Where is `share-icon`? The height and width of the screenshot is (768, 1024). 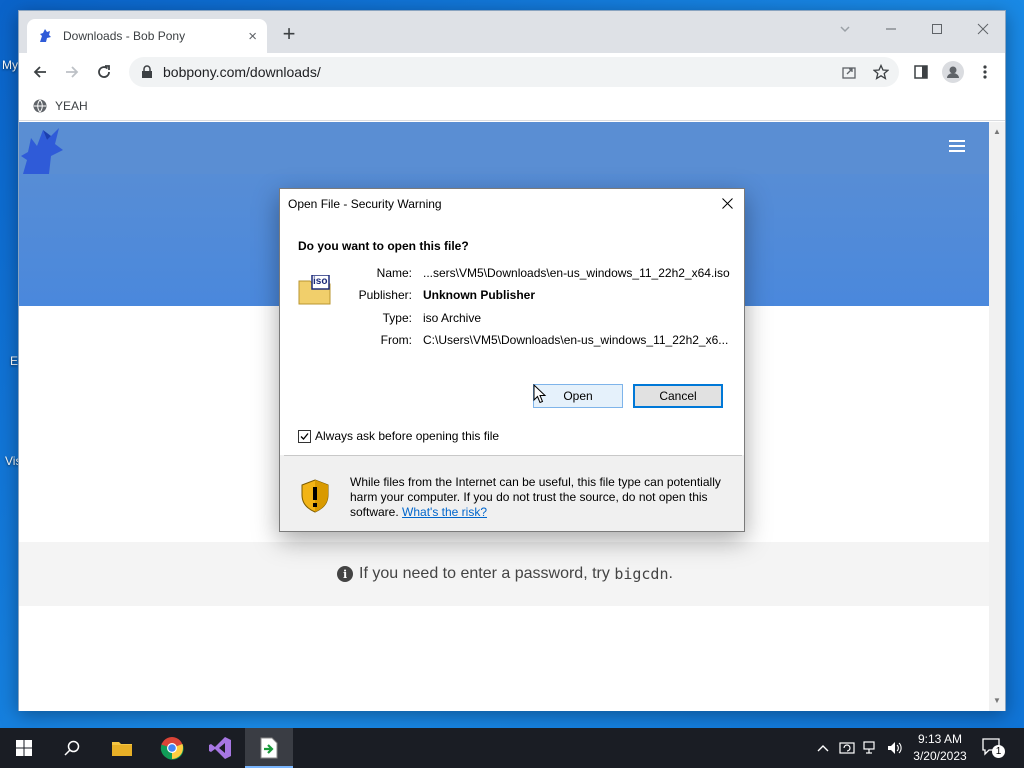
share-icon is located at coordinates (849, 72).